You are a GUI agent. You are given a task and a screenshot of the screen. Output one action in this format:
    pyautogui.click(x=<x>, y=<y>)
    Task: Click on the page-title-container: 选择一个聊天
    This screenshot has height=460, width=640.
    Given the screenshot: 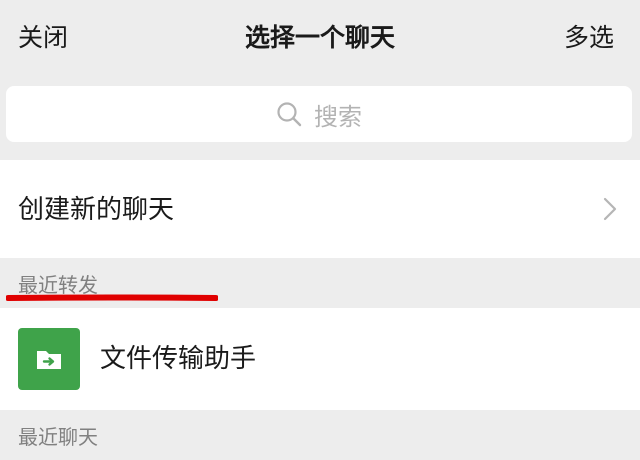 What is the action you would take?
    pyautogui.click(x=320, y=38)
    